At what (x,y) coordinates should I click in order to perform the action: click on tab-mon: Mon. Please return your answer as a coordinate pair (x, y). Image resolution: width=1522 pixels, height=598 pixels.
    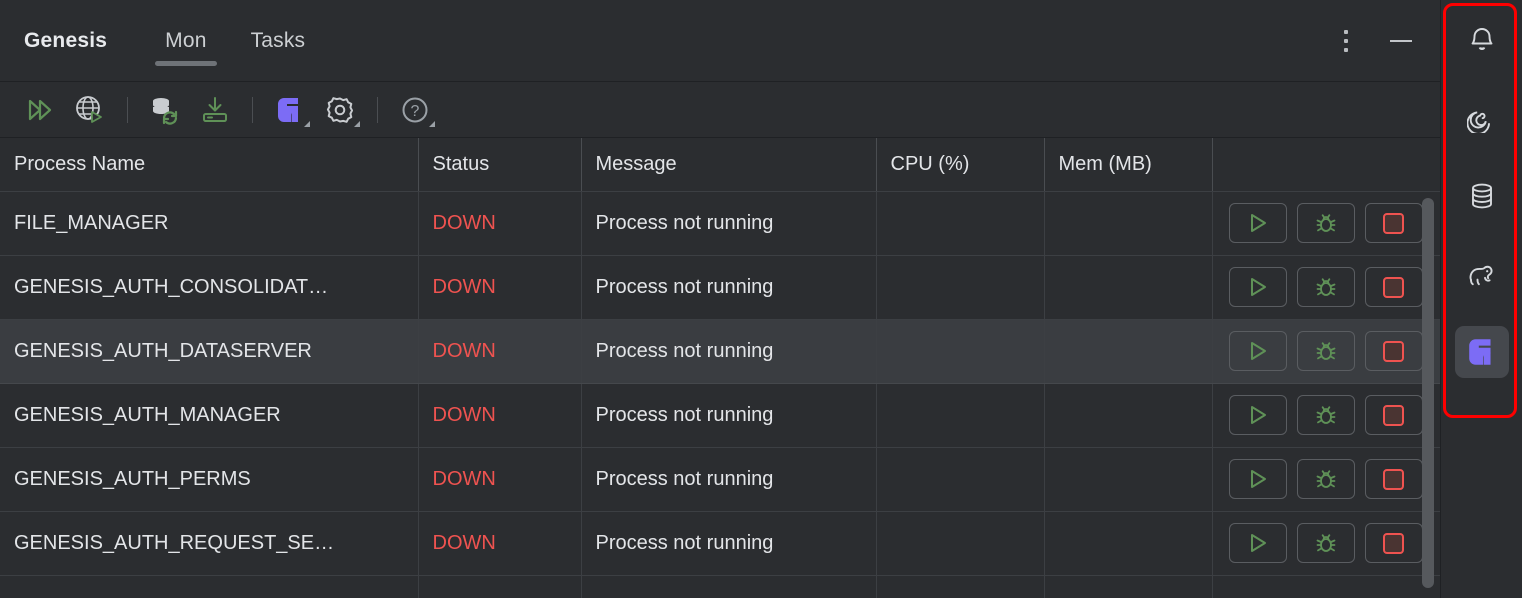
    Looking at the image, I should click on (185, 41).